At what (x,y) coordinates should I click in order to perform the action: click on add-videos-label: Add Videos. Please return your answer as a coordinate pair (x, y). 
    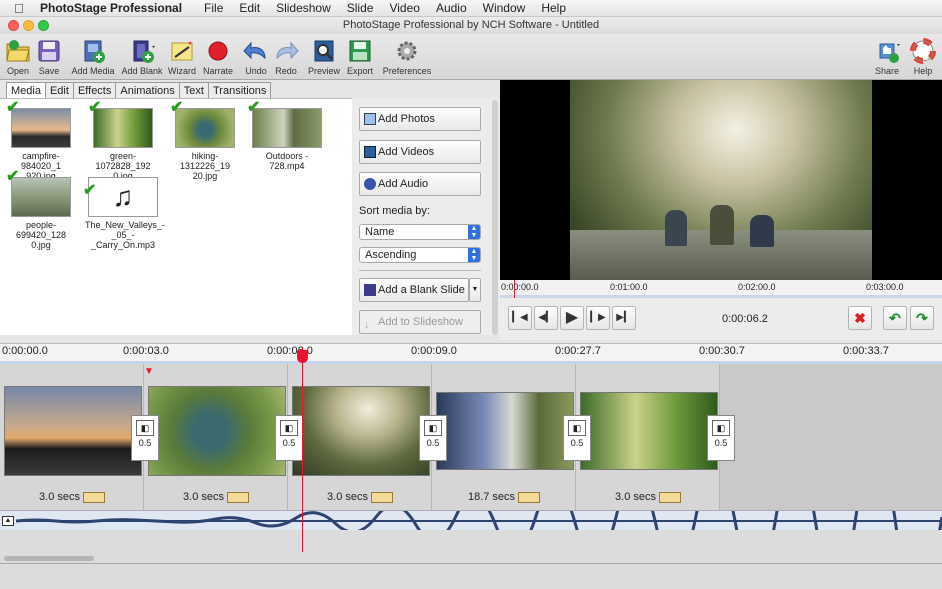
    Looking at the image, I should click on (406, 152).